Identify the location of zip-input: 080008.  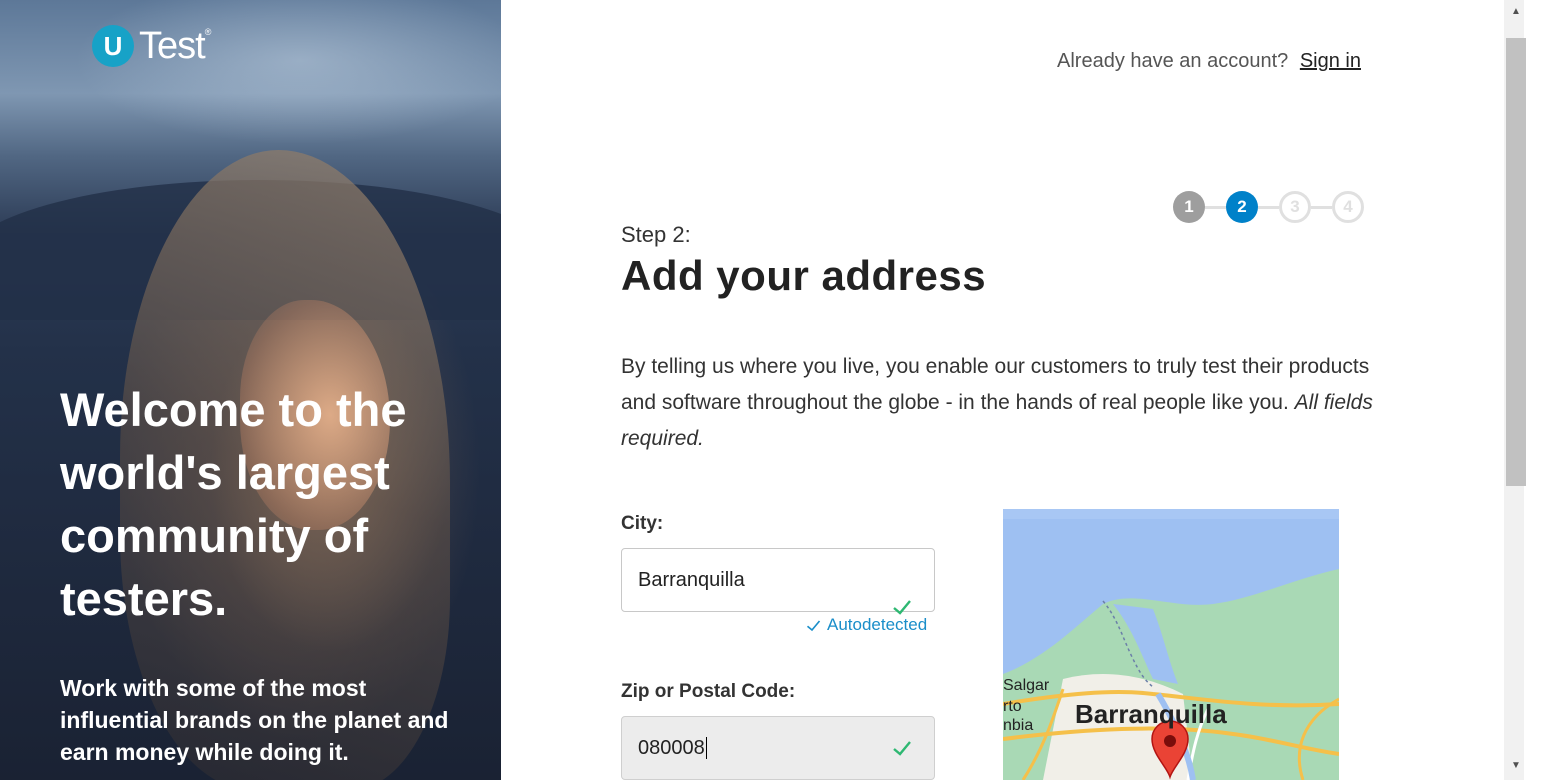
(778, 748).